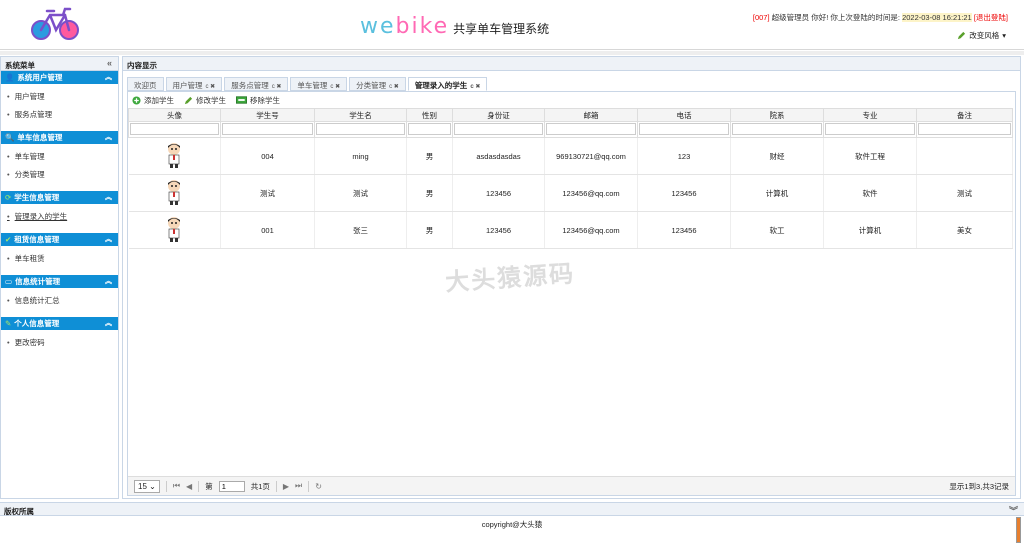 This screenshot has width=1024, height=546. What do you see at coordinates (964, 115) in the screenshot?
I see `column-header-note: 备注` at bounding box center [964, 115].